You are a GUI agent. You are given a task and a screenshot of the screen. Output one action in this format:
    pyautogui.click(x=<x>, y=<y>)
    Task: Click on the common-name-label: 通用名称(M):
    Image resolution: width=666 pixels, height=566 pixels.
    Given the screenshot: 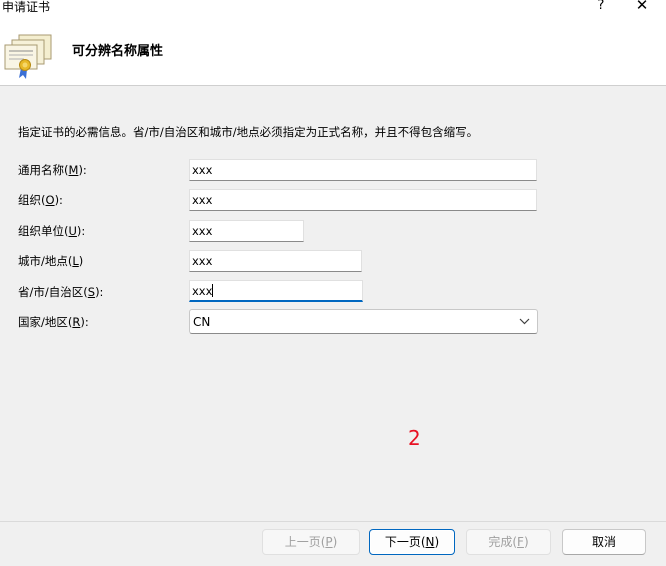 What is the action you would take?
    pyautogui.click(x=52, y=170)
    